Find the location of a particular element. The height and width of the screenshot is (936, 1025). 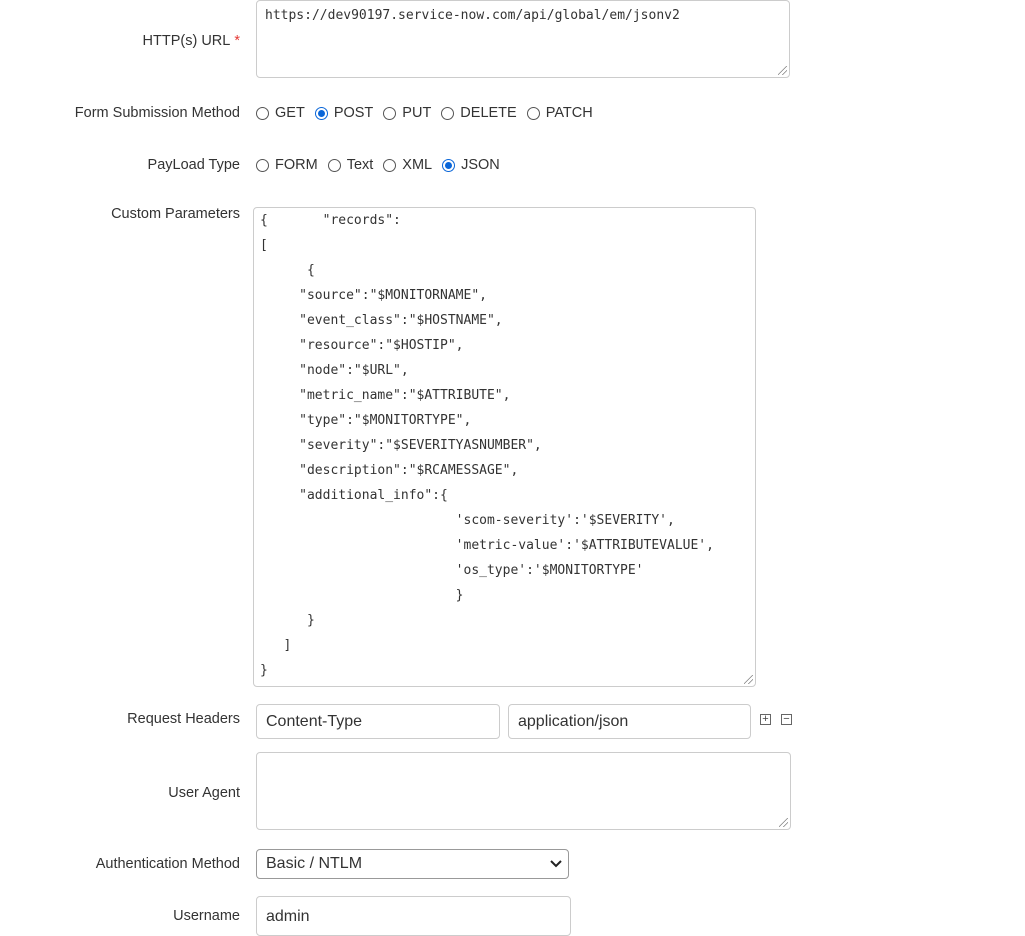

code-line: ] is located at coordinates (276, 645).